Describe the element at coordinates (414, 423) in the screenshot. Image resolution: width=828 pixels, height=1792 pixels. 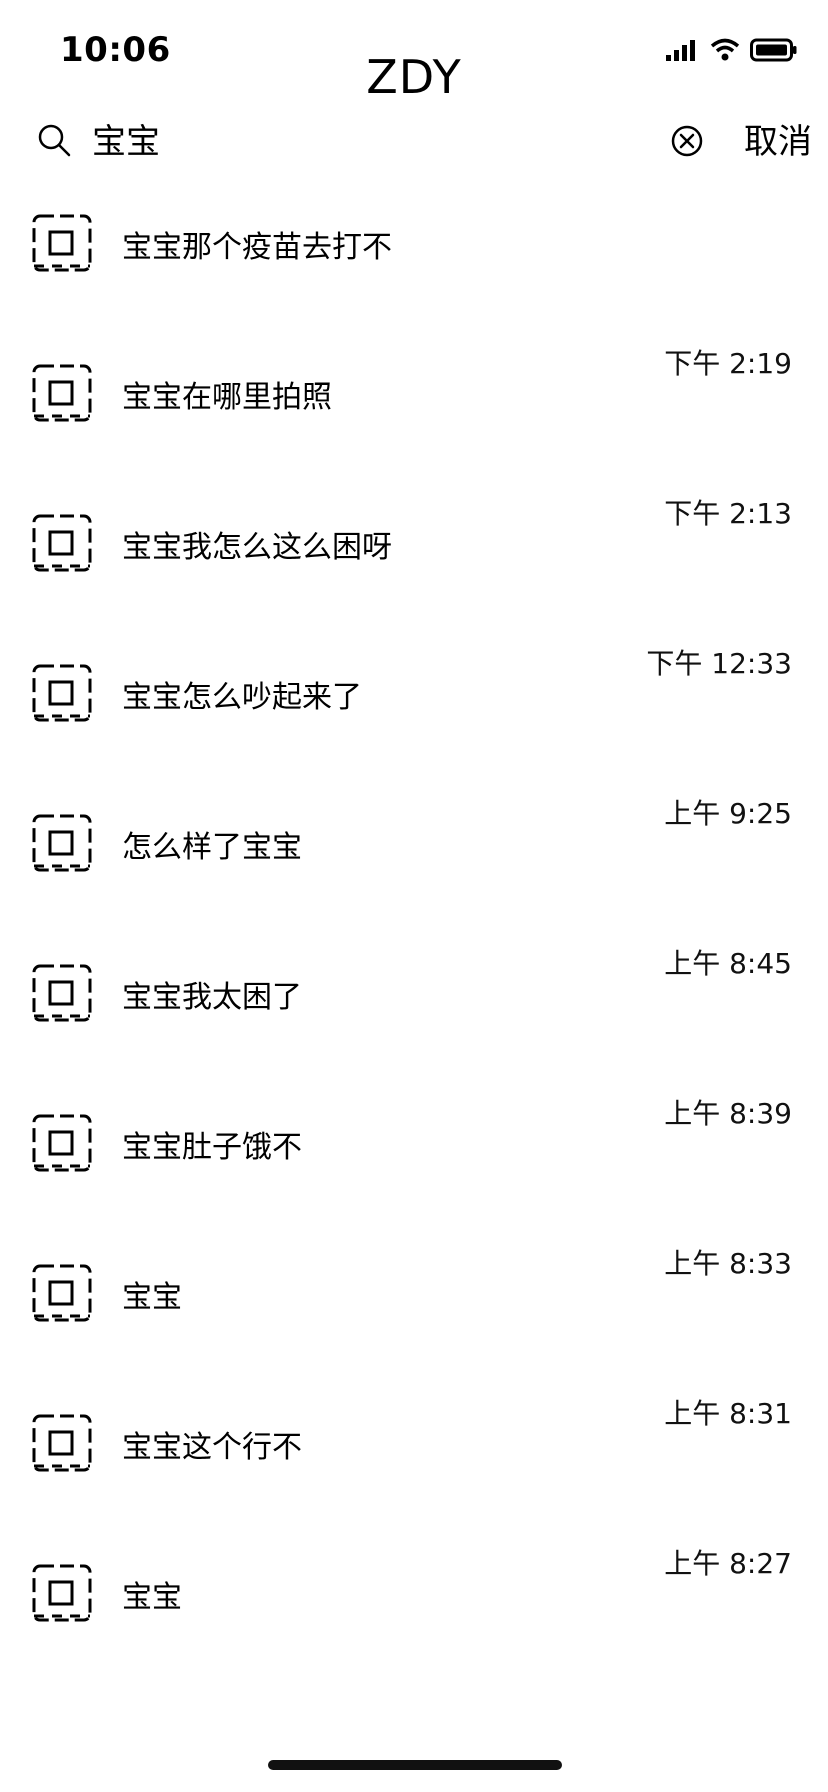
I see `list-item: 宝宝在哪里拍照 下午 2:19` at that location.